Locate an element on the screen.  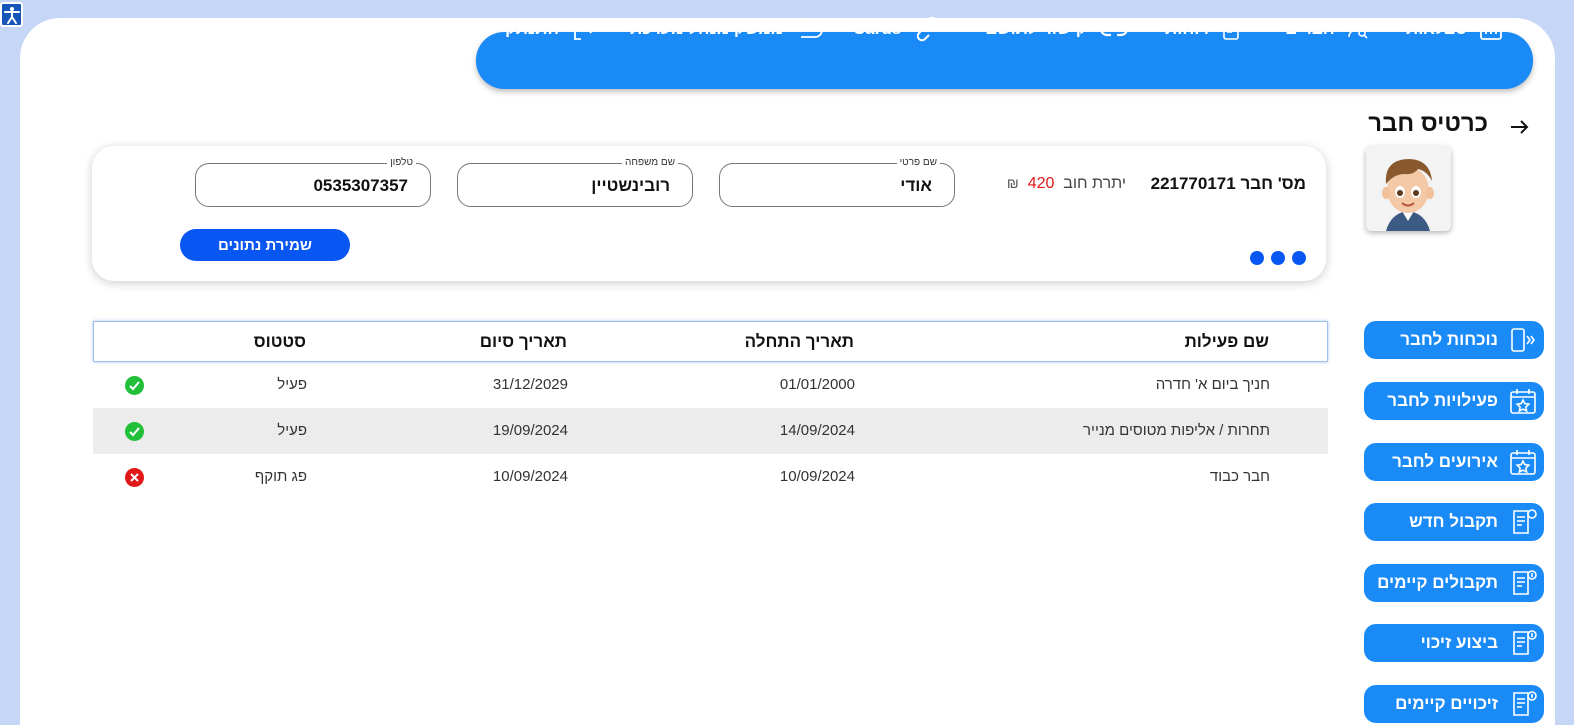
side-button-label: תקבול חדש is located at coordinates (1453, 521).